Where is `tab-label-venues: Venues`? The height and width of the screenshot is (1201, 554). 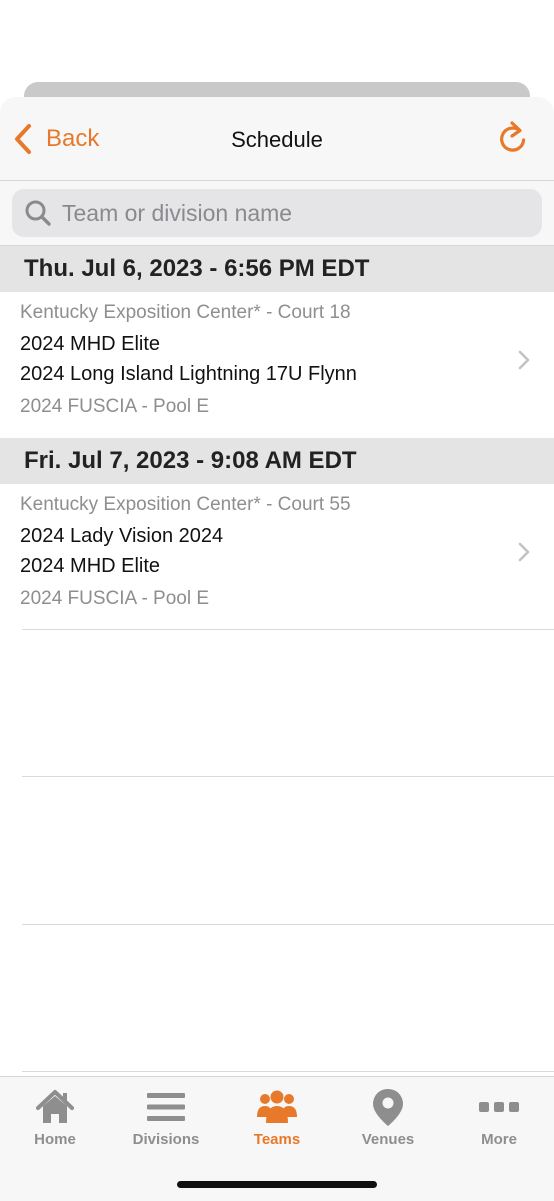 tab-label-venues: Venues is located at coordinates (388, 1139).